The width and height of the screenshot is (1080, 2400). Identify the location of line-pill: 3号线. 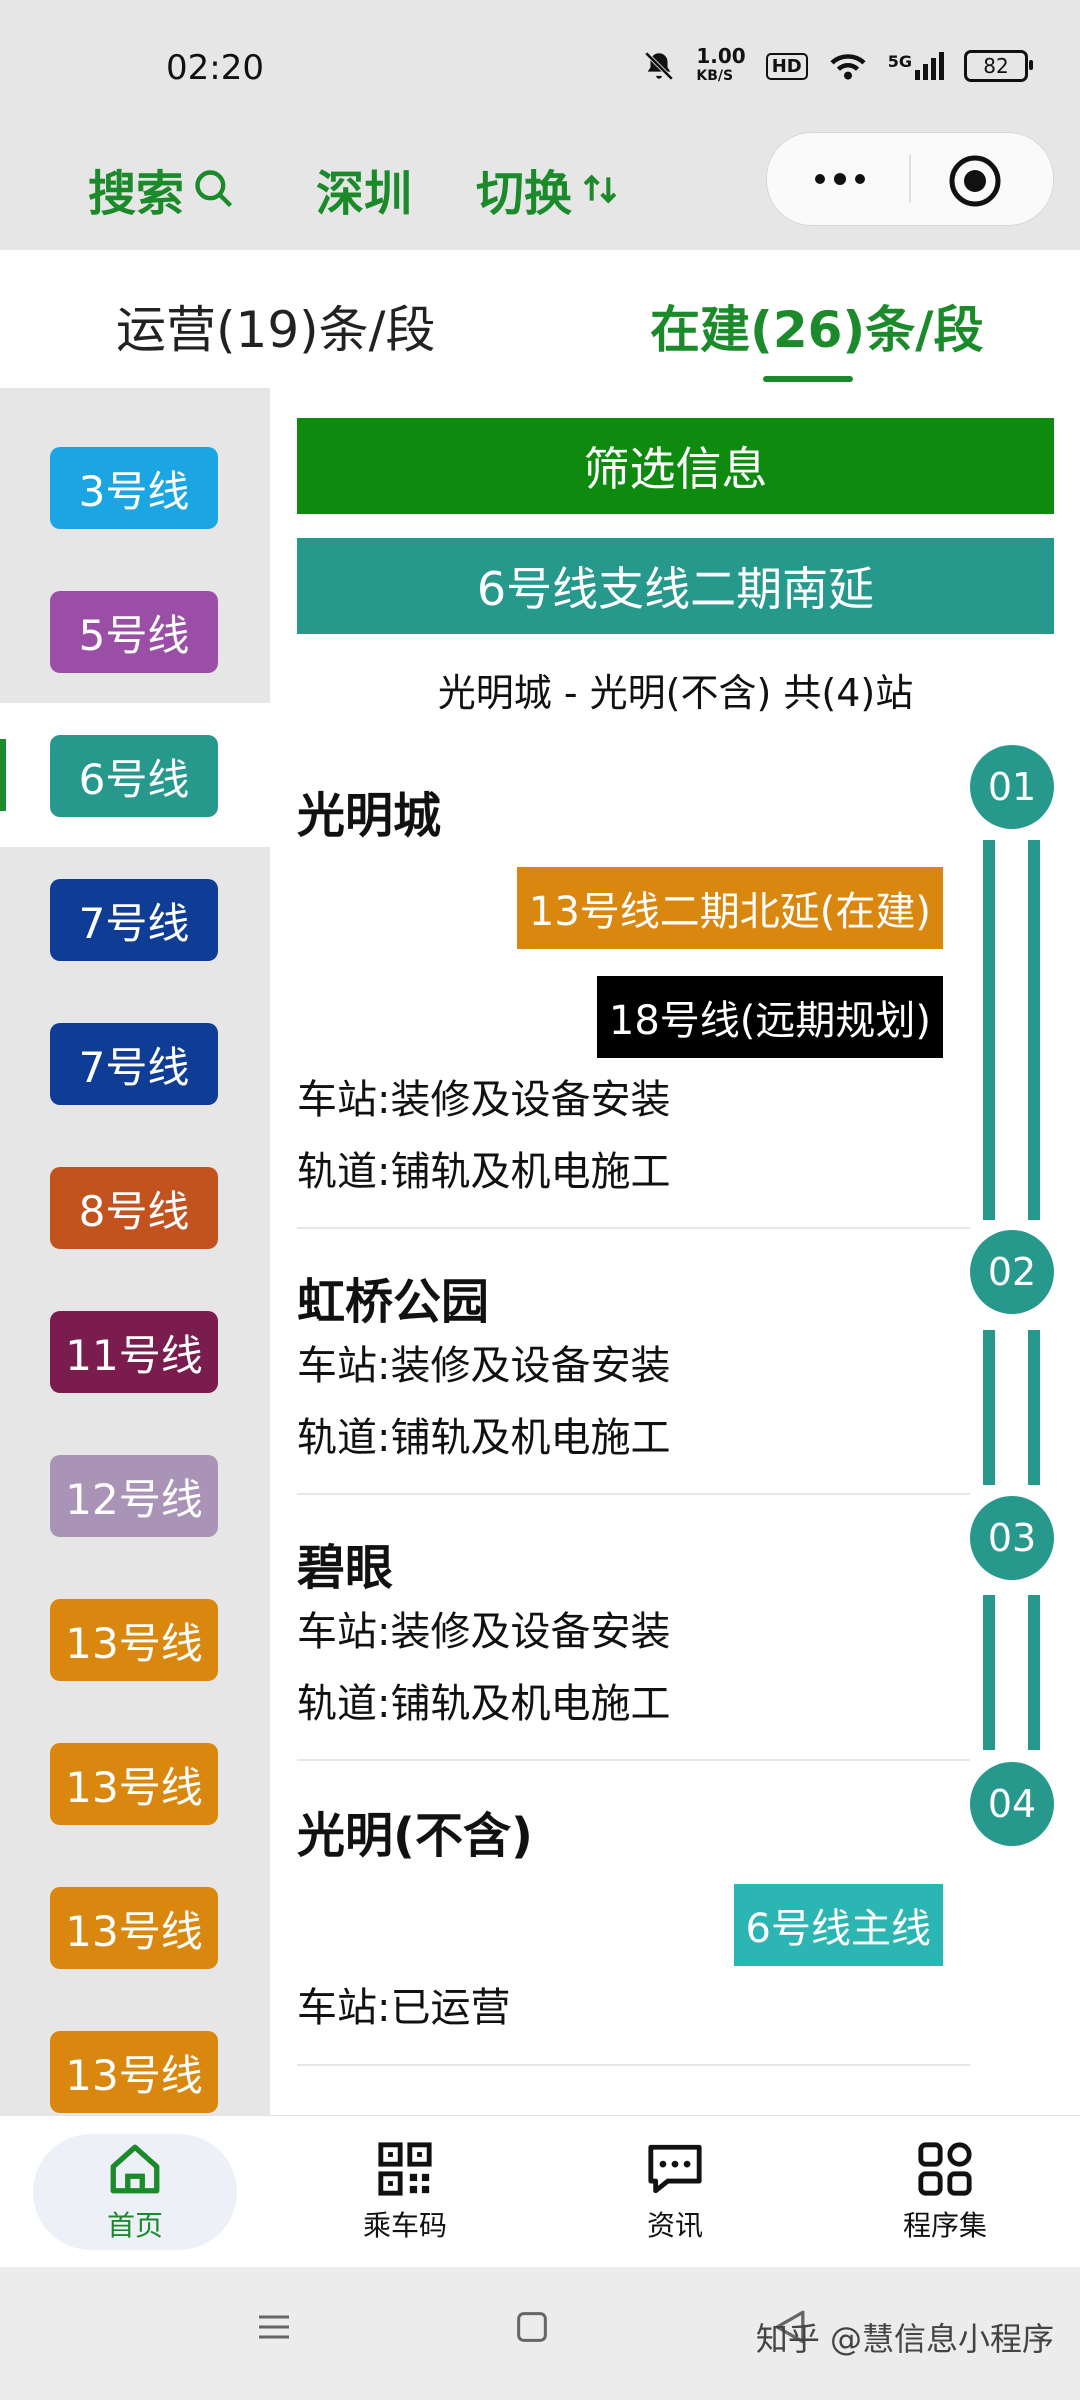
(134, 488).